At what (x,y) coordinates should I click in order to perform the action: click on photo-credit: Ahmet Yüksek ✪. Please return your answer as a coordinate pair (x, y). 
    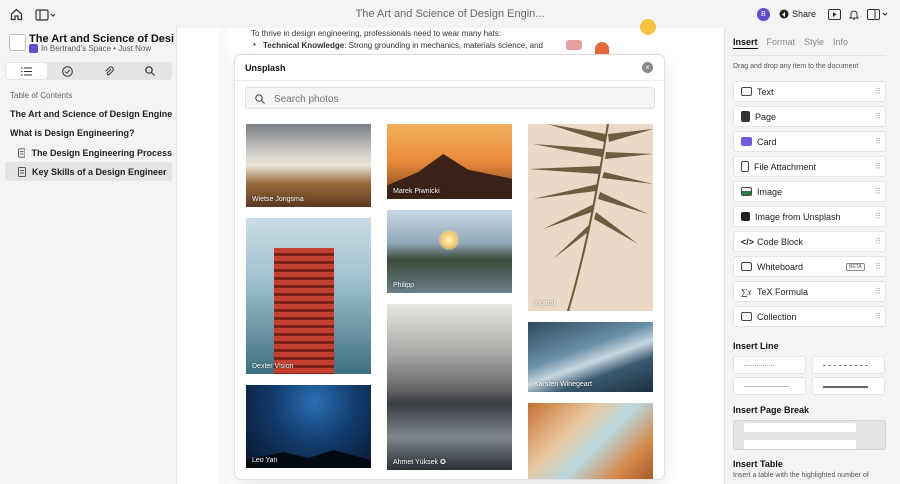
    Looking at the image, I should click on (419, 462).